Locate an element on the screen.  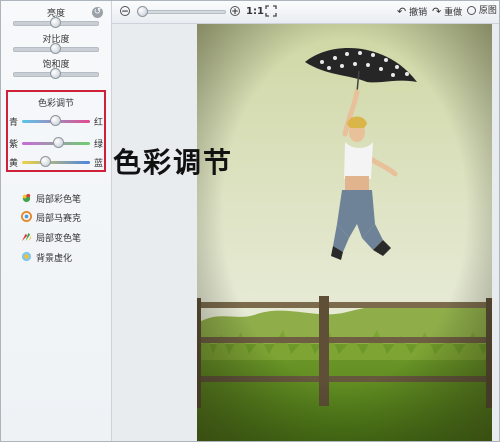
magenta-green-thumb is located at coordinates (59, 142).